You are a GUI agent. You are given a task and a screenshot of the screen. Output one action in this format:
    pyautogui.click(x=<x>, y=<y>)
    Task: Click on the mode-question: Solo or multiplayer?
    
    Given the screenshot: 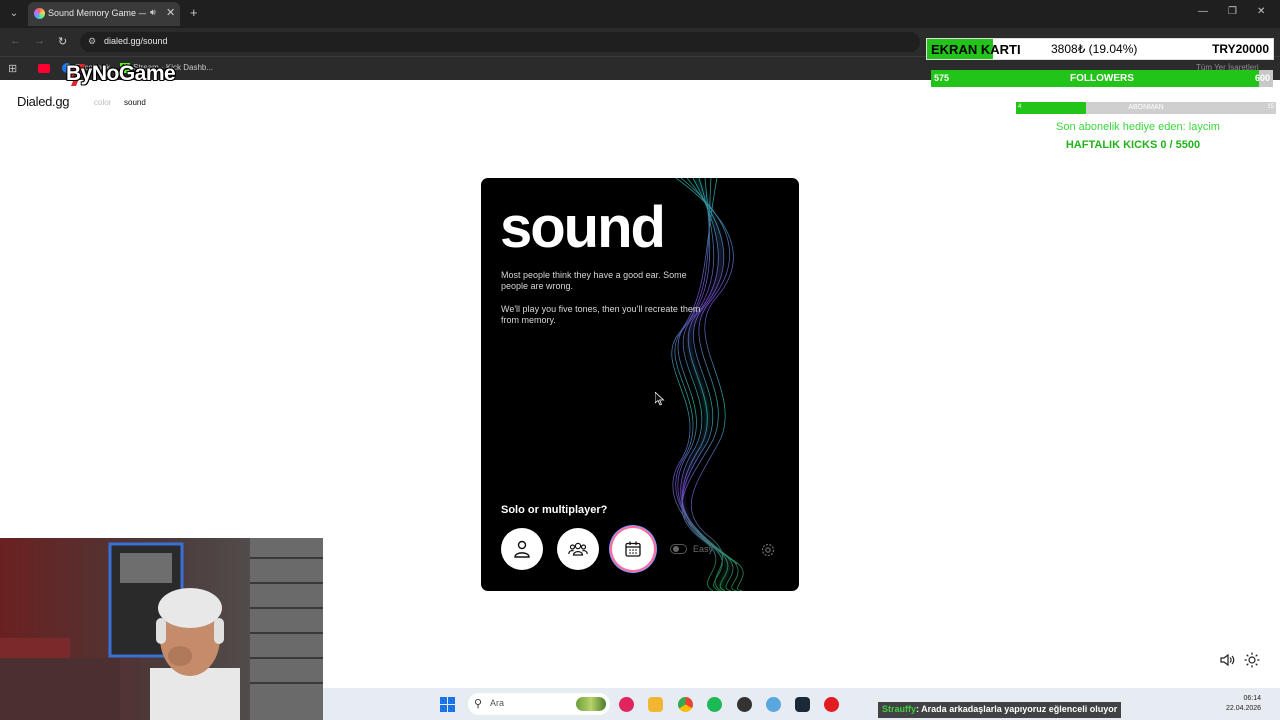 What is the action you would take?
    pyautogui.click(x=554, y=510)
    